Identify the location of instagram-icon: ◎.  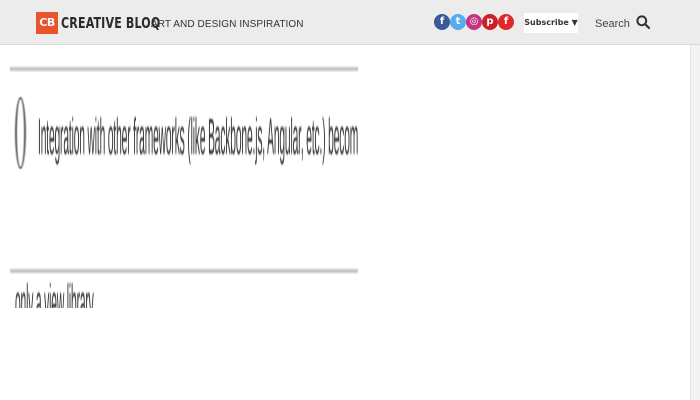
(474, 22).